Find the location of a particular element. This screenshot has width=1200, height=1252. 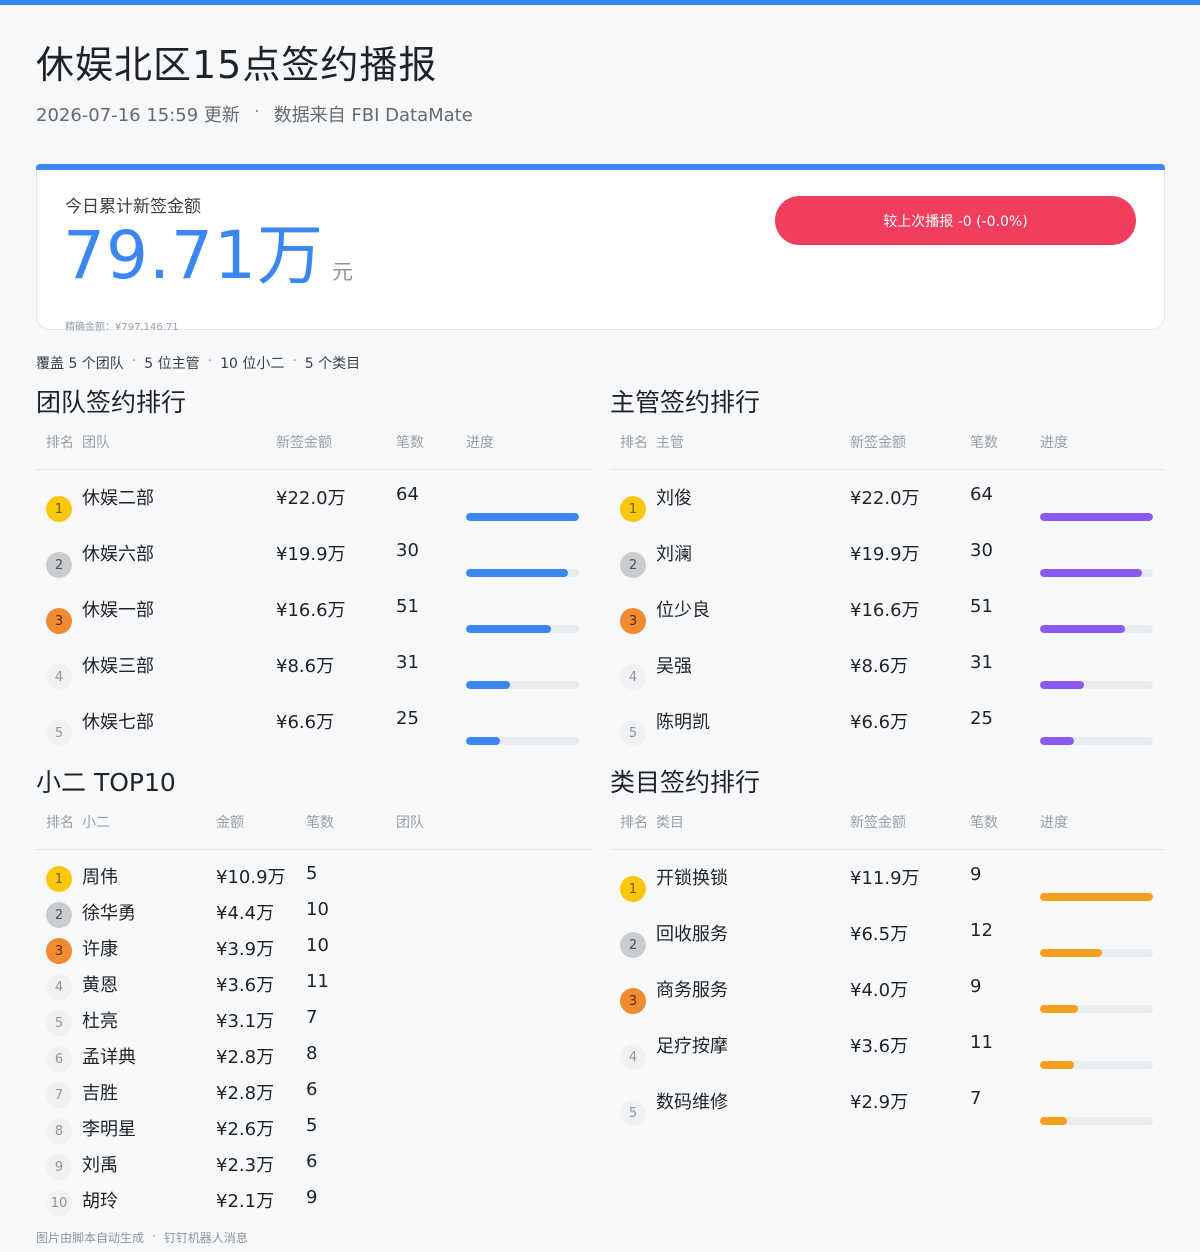

coverage-categories: 5 个类目 is located at coordinates (332, 364).